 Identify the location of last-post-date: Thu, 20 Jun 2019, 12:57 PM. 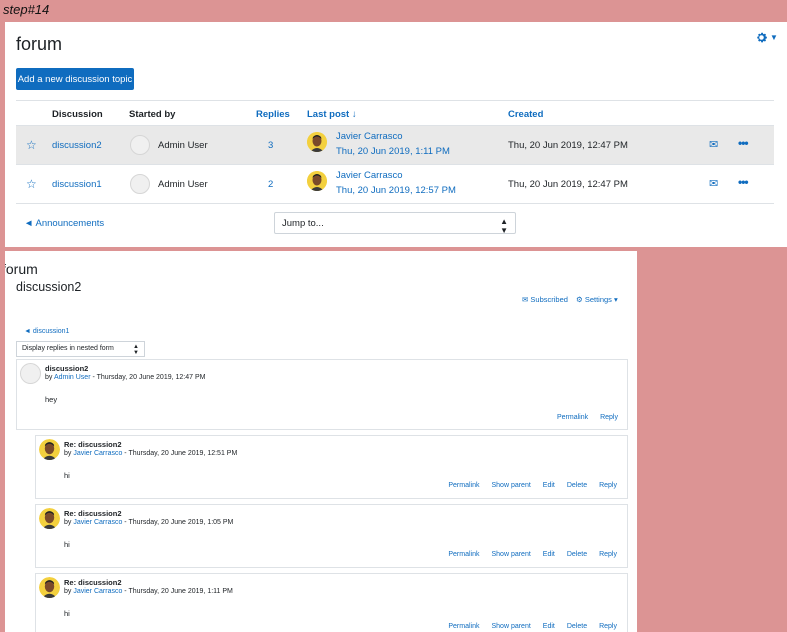
(396, 190).